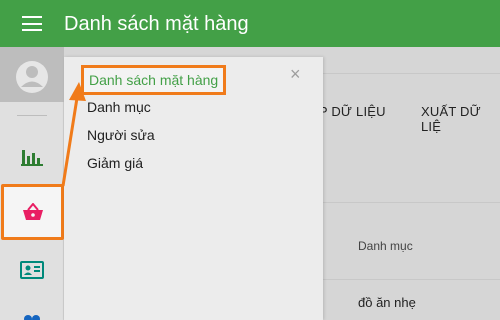  I want to click on rail-item-staff, so click(32, 314).